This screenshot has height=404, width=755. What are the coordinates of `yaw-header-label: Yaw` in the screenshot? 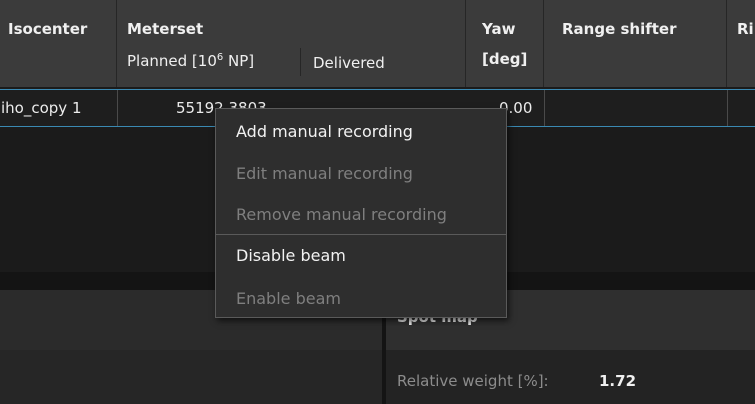 It's located at (499, 29).